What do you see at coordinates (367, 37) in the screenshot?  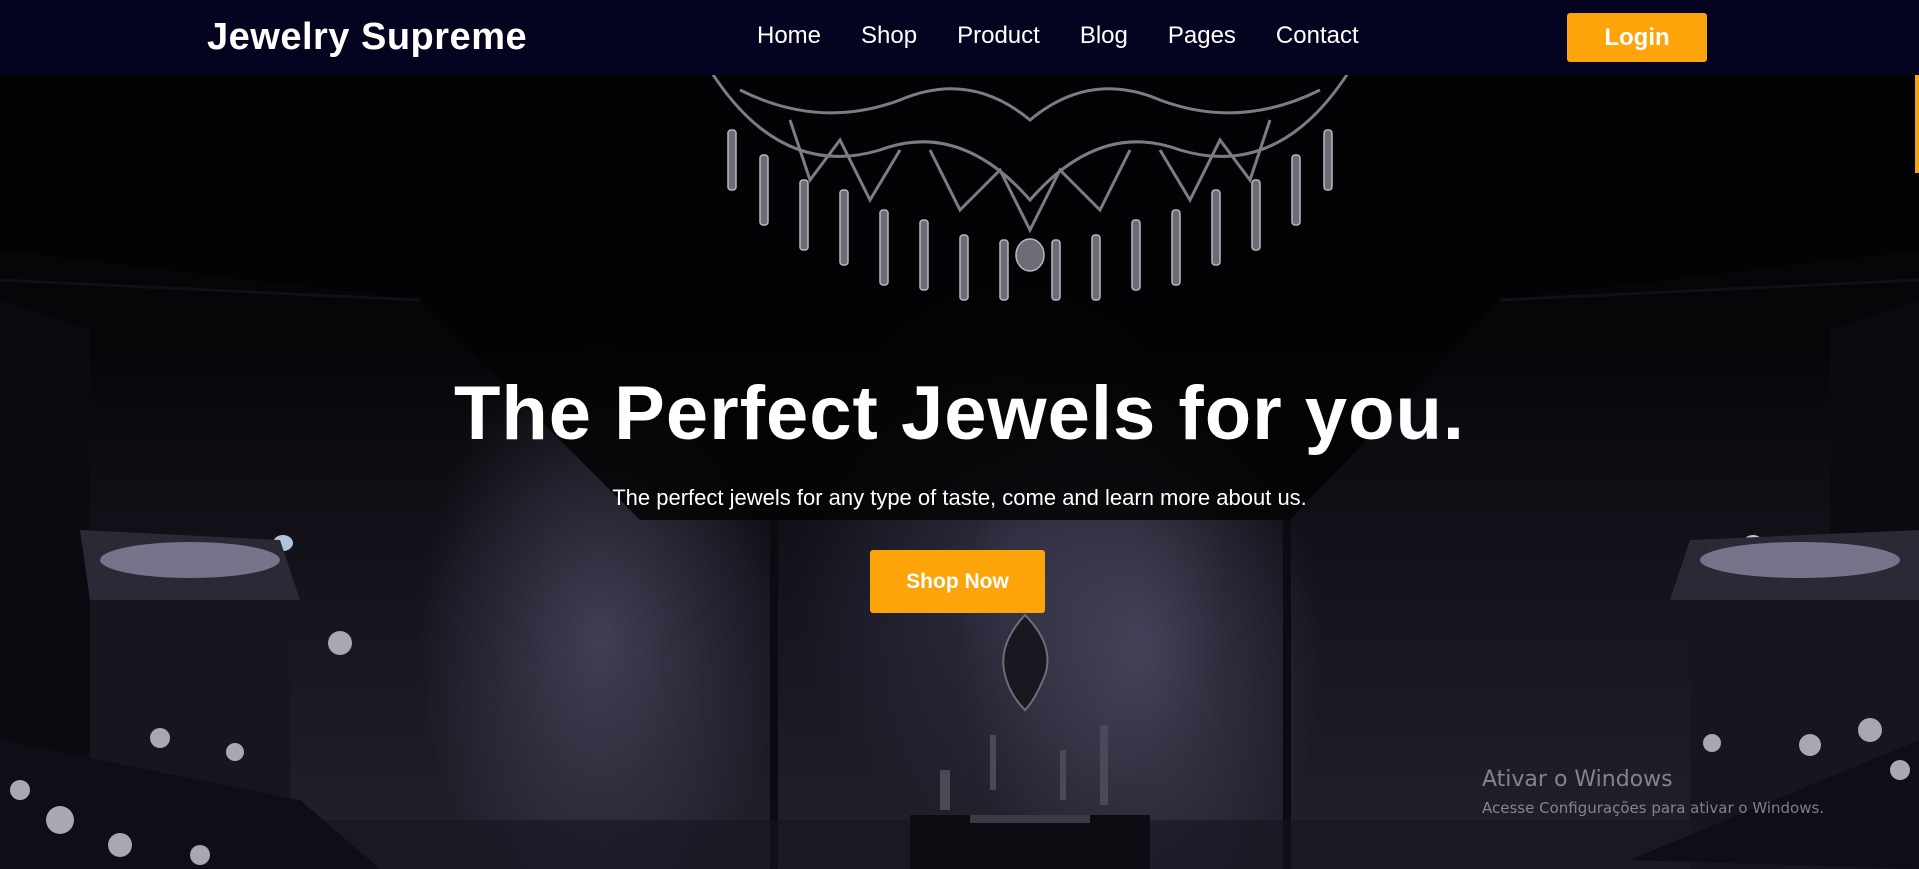 I see `brand-logo-text: Jewelry Supreme` at bounding box center [367, 37].